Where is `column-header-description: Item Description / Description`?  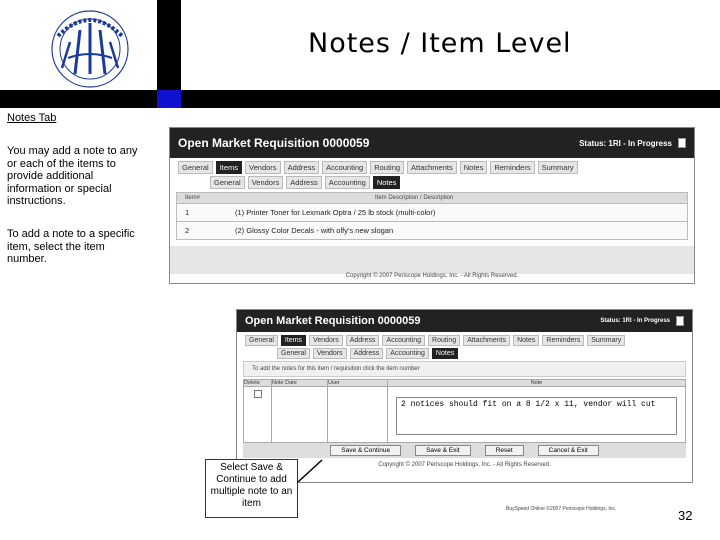 column-header-description: Item Description / Description is located at coordinates (414, 198).